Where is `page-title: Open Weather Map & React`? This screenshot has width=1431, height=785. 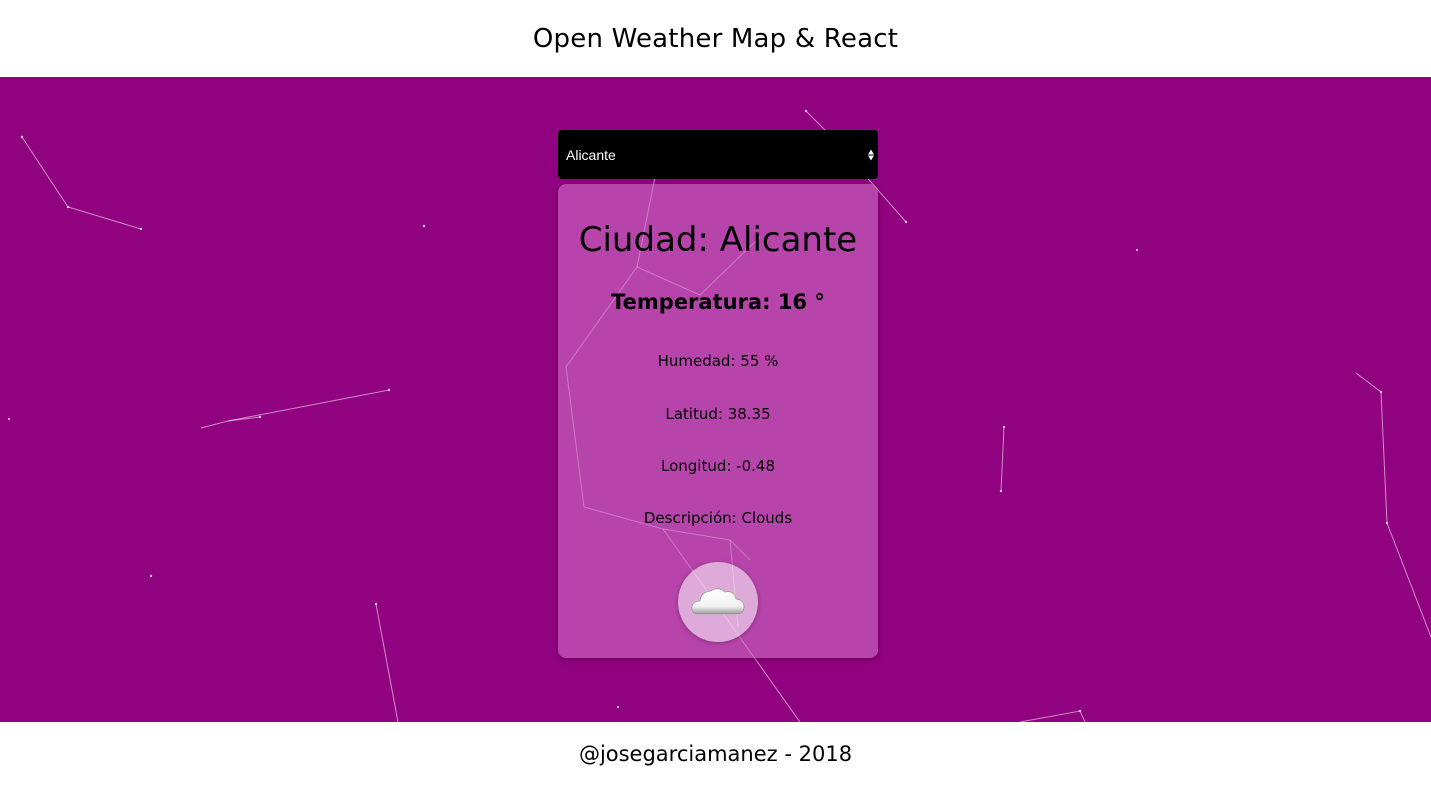
page-title: Open Weather Map & React is located at coordinates (715, 38).